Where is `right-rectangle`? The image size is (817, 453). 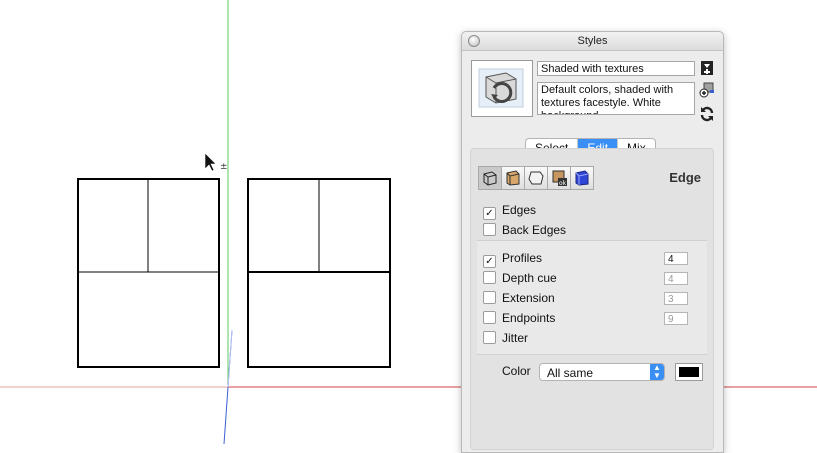
right-rectangle is located at coordinates (319, 273).